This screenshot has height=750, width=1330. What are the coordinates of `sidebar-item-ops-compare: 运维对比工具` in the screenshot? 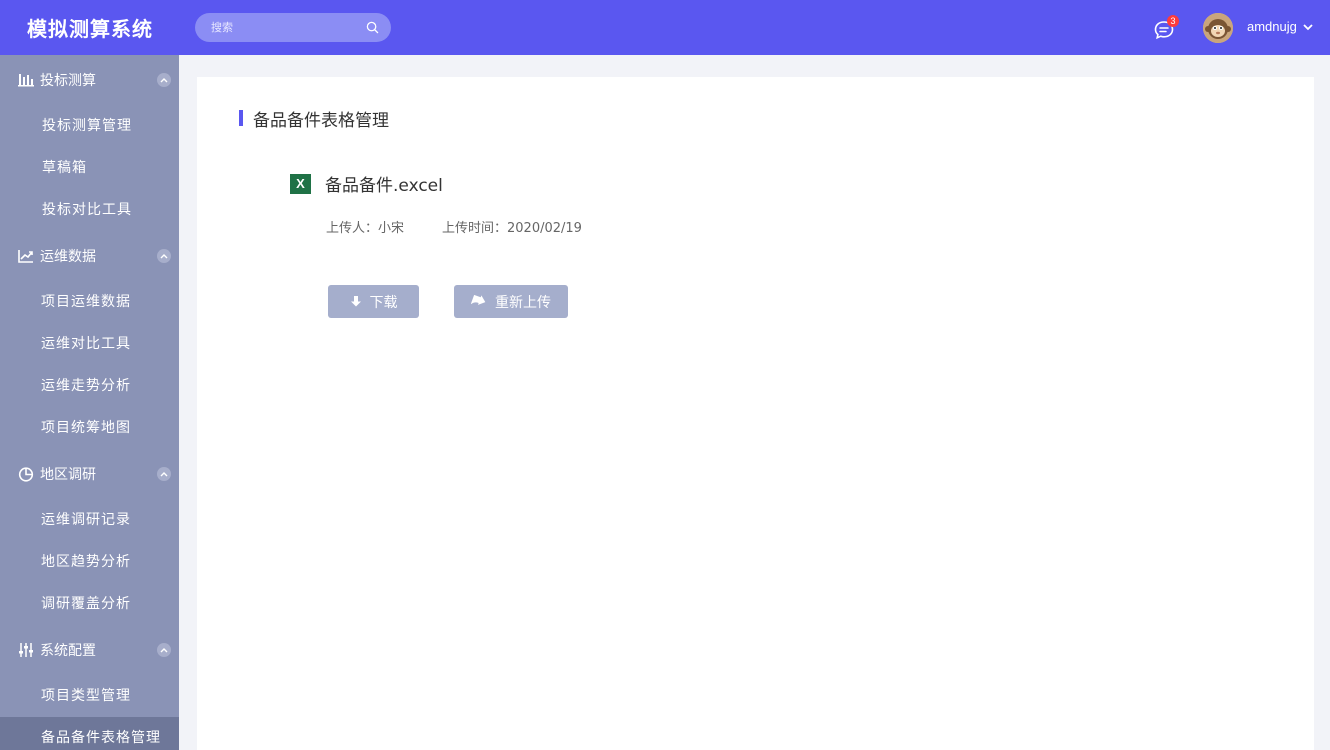 It's located at (89, 344).